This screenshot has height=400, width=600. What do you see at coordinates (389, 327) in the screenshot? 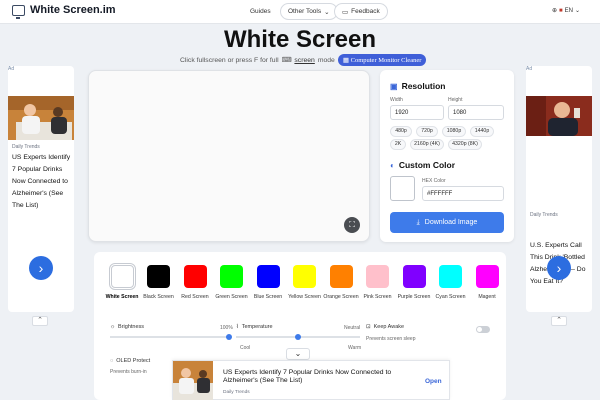
I see `keep-awake-label: Keep Awake` at bounding box center [389, 327].